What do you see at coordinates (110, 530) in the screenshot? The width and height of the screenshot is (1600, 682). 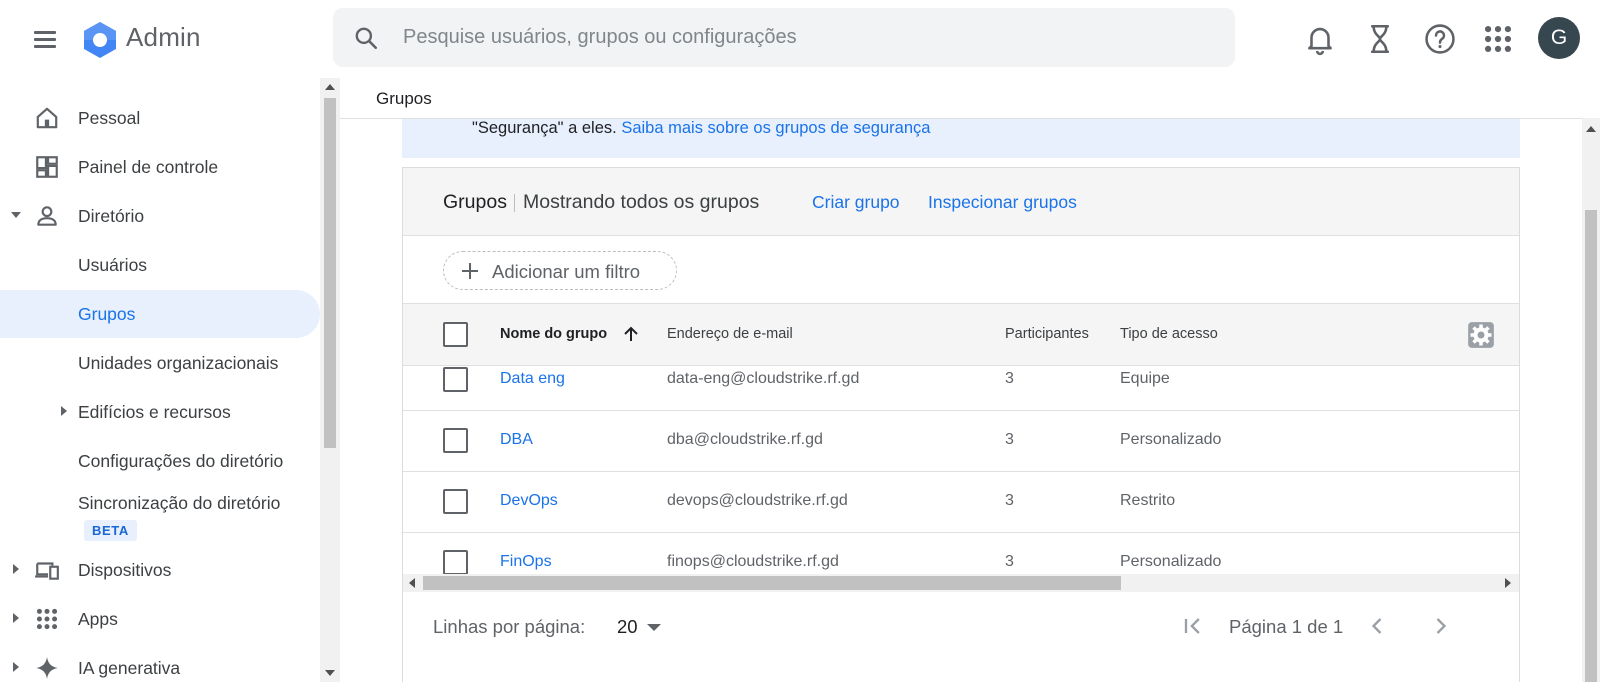 I see `beta-badge: BETA` at bounding box center [110, 530].